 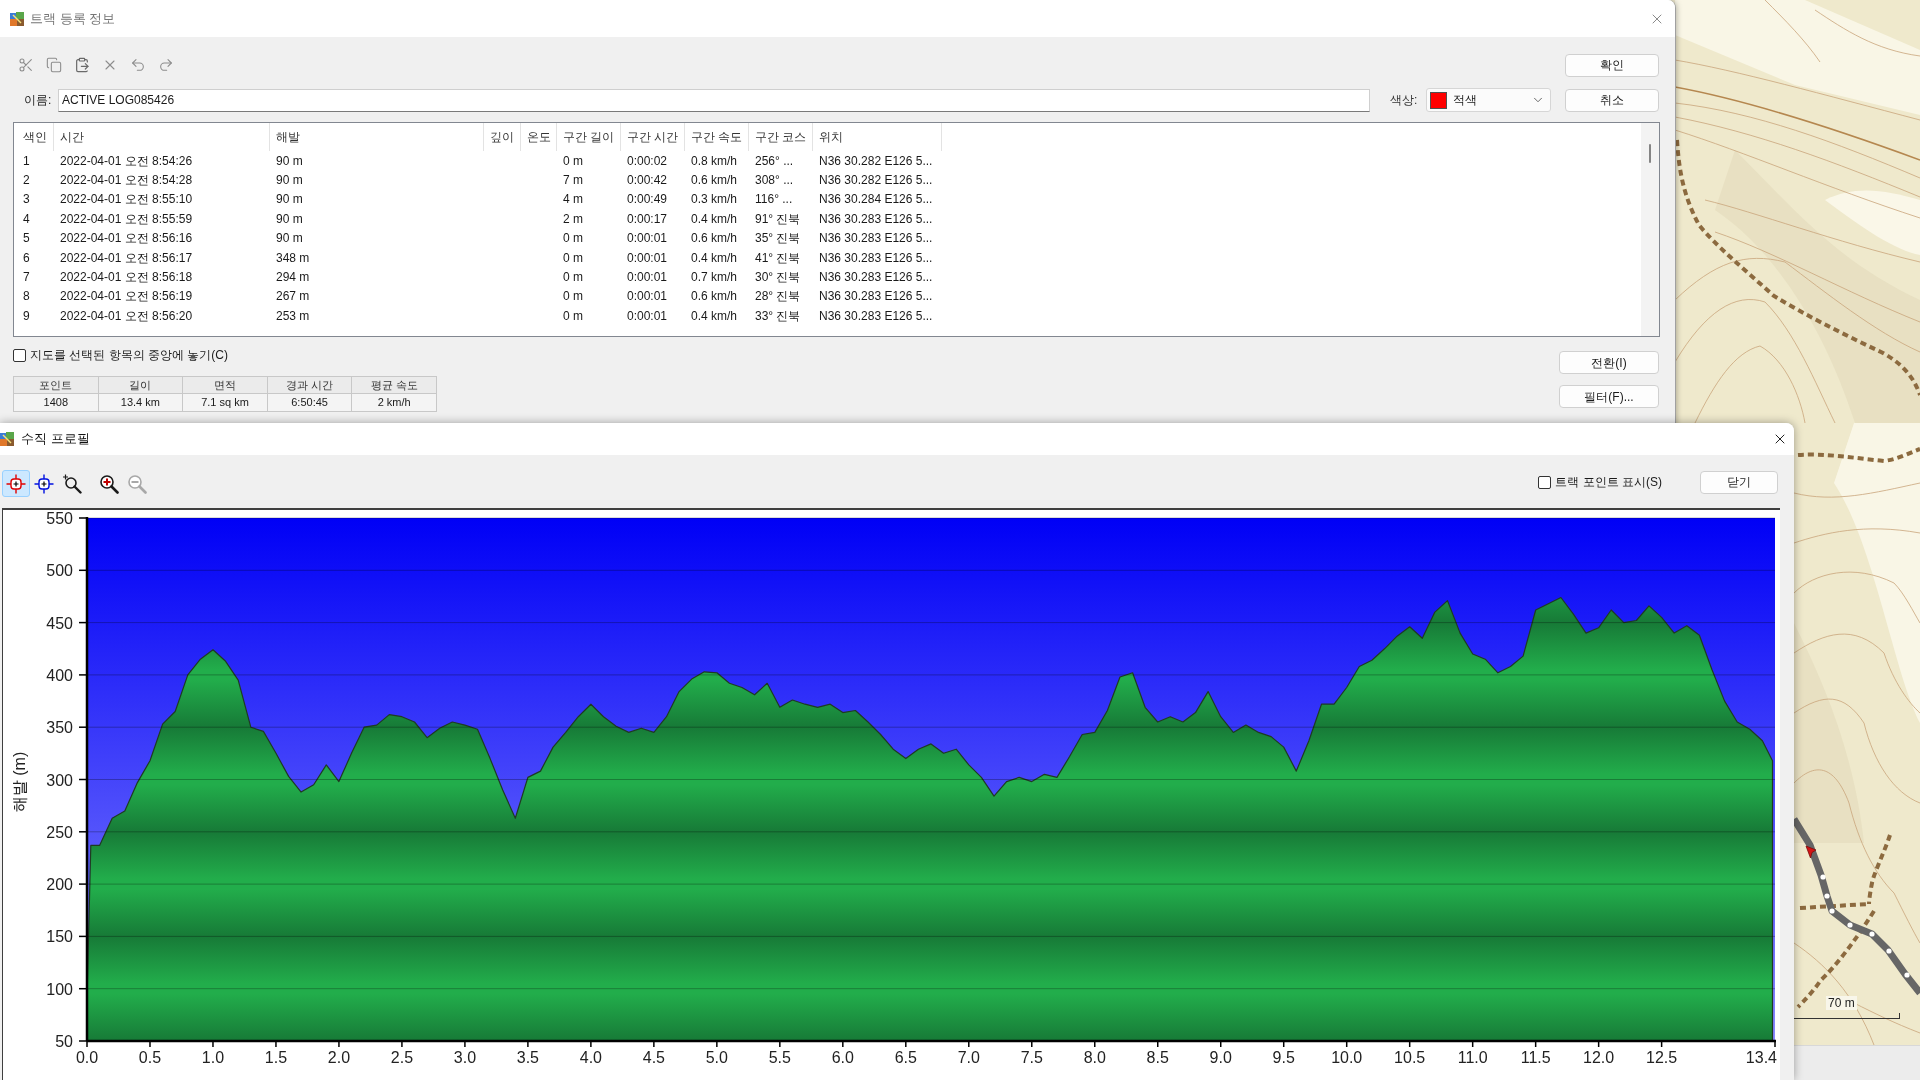 What do you see at coordinates (1031, 1057) in the screenshot?
I see `axis-tick-label: 7.5` at bounding box center [1031, 1057].